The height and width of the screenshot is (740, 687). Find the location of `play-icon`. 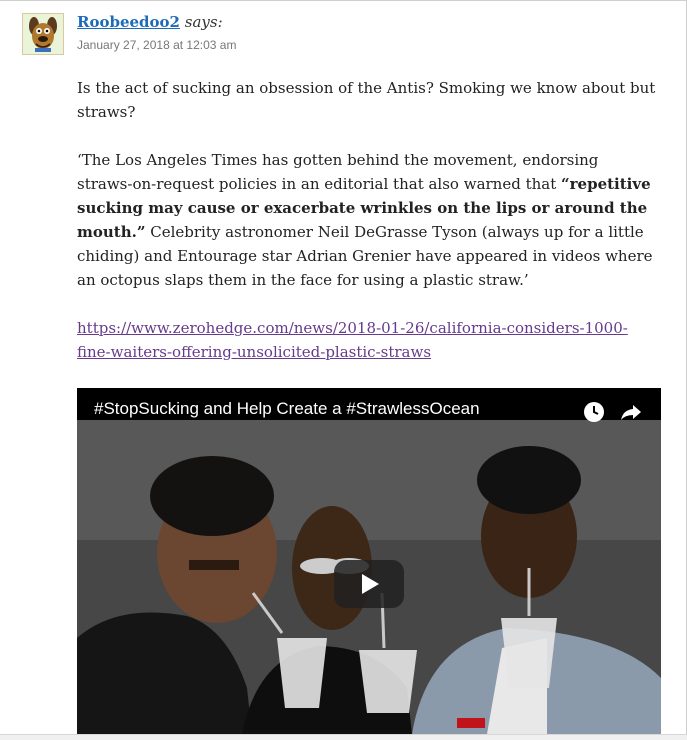

play-icon is located at coordinates (369, 584).